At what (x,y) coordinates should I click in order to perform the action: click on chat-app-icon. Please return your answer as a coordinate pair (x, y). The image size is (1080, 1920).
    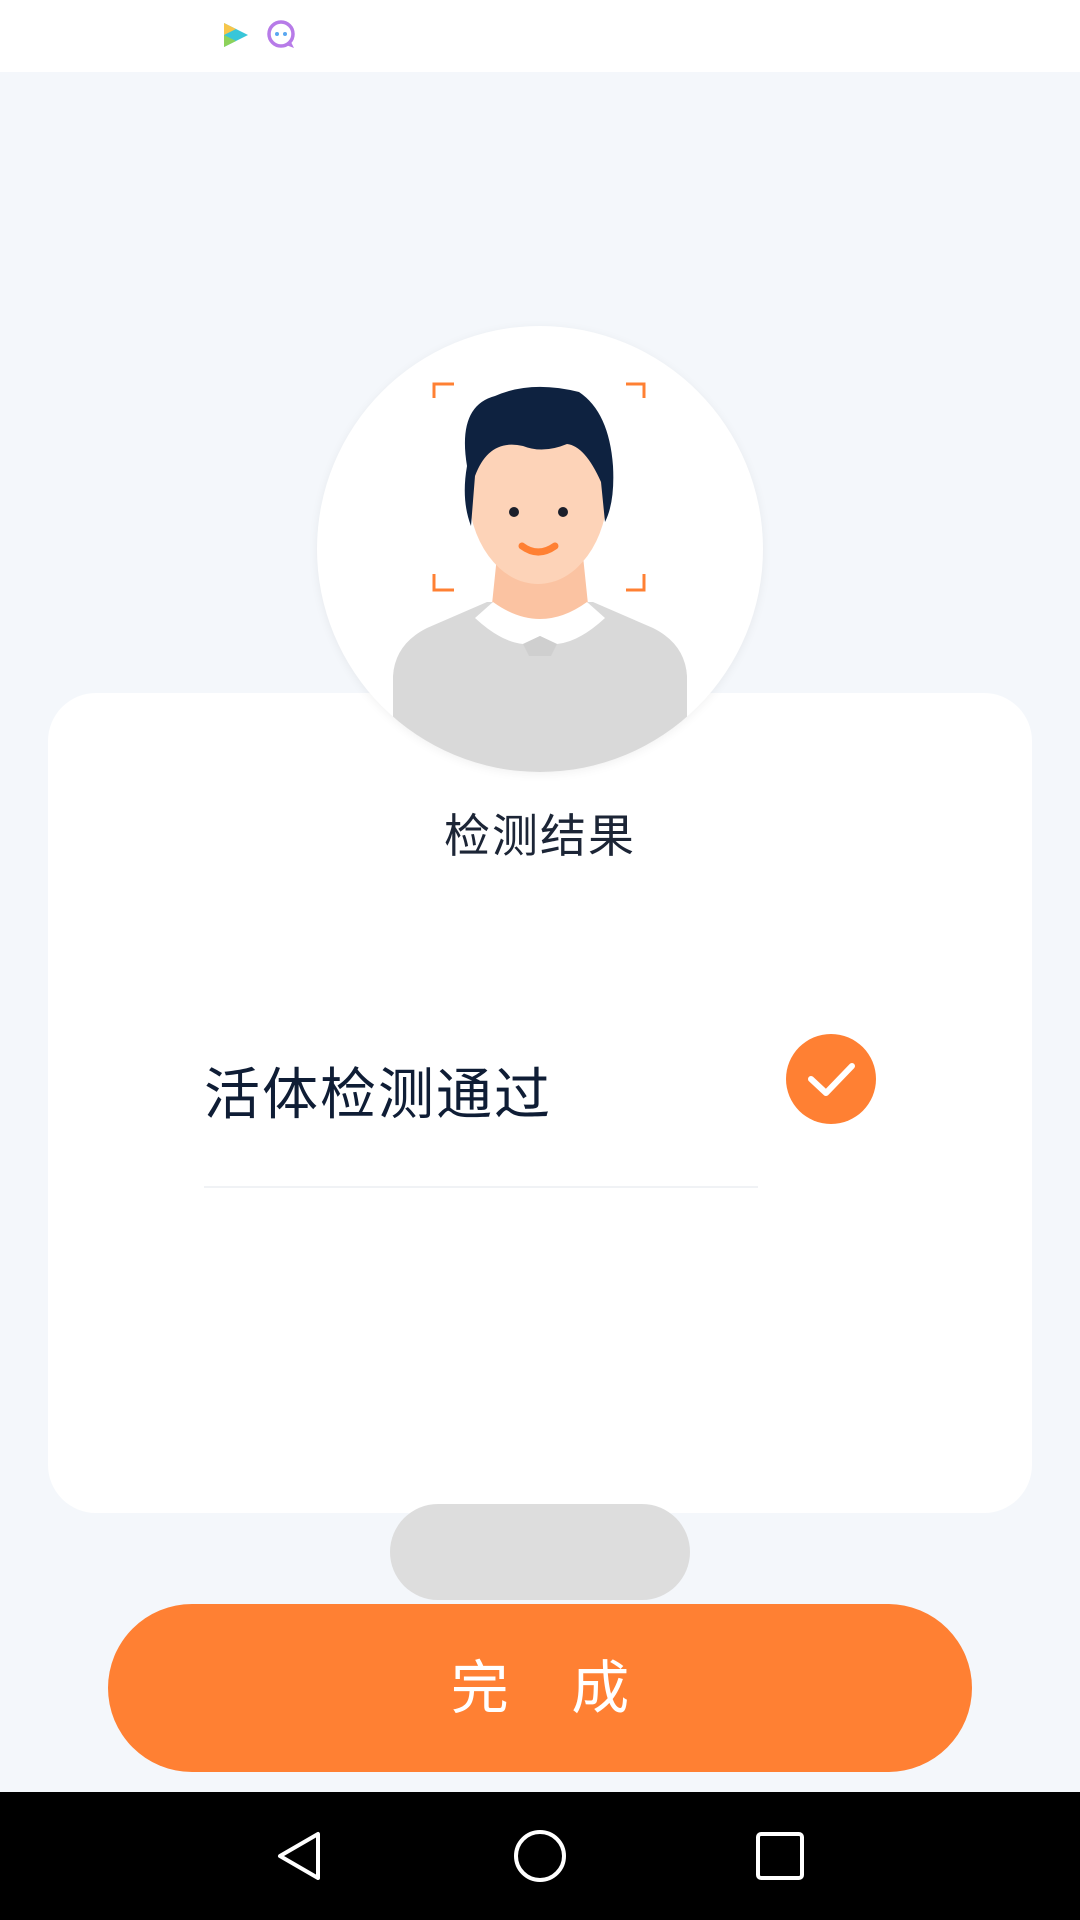
    Looking at the image, I should click on (281, 34).